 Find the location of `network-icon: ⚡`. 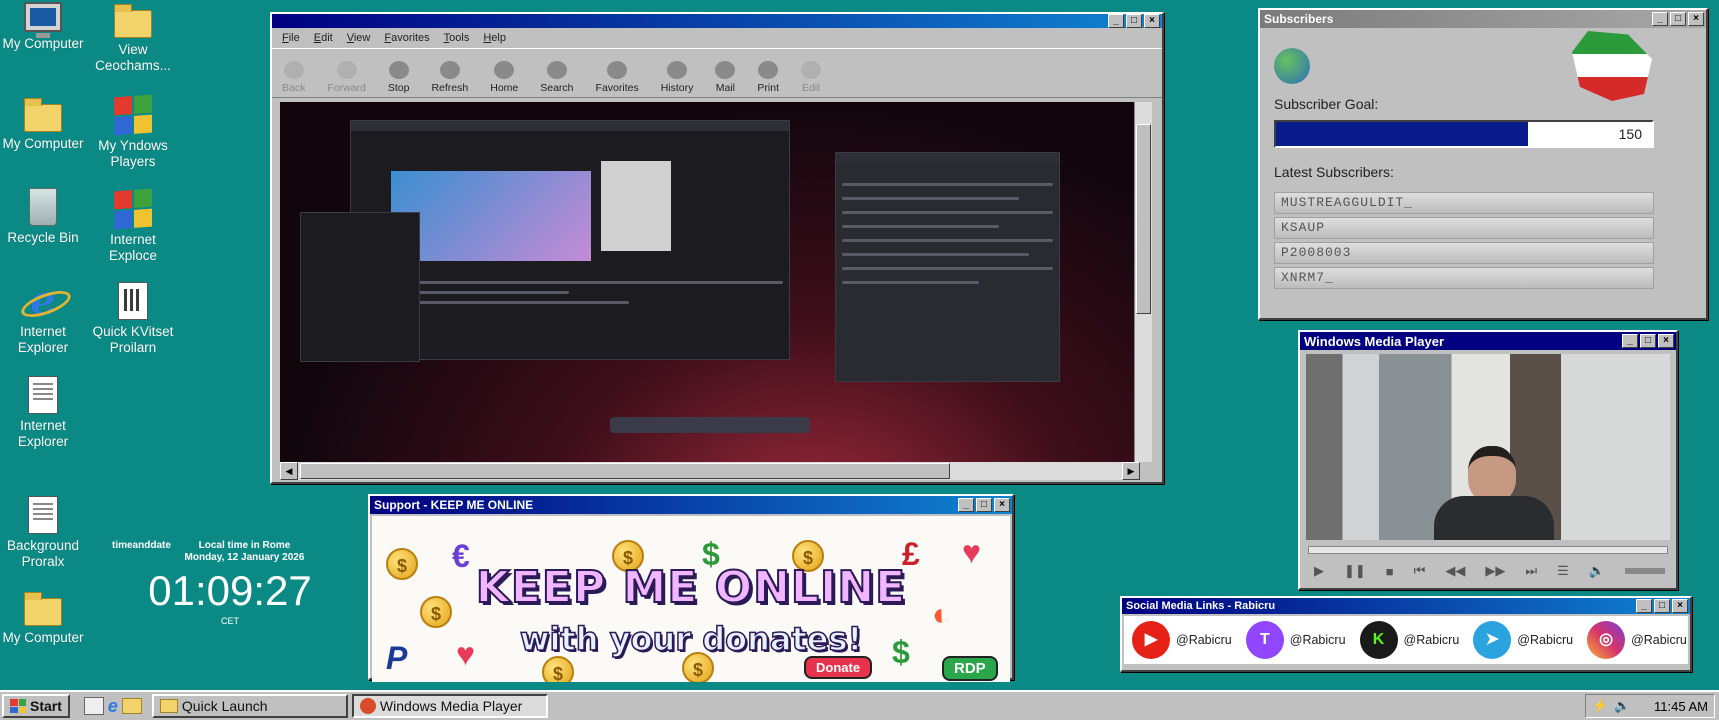

network-icon: ⚡ is located at coordinates (1600, 706).